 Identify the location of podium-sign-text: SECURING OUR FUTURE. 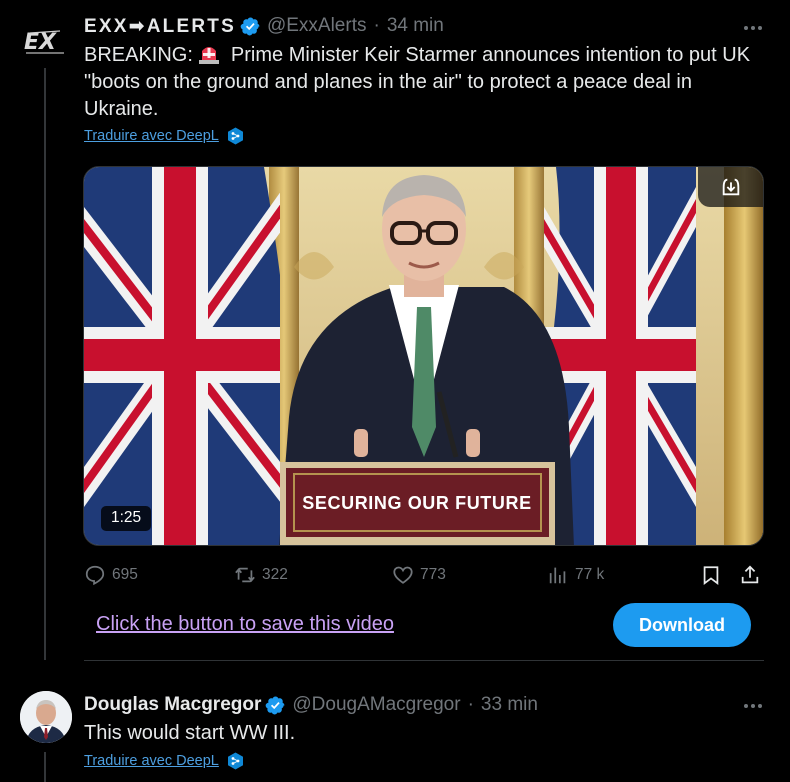
(416, 503).